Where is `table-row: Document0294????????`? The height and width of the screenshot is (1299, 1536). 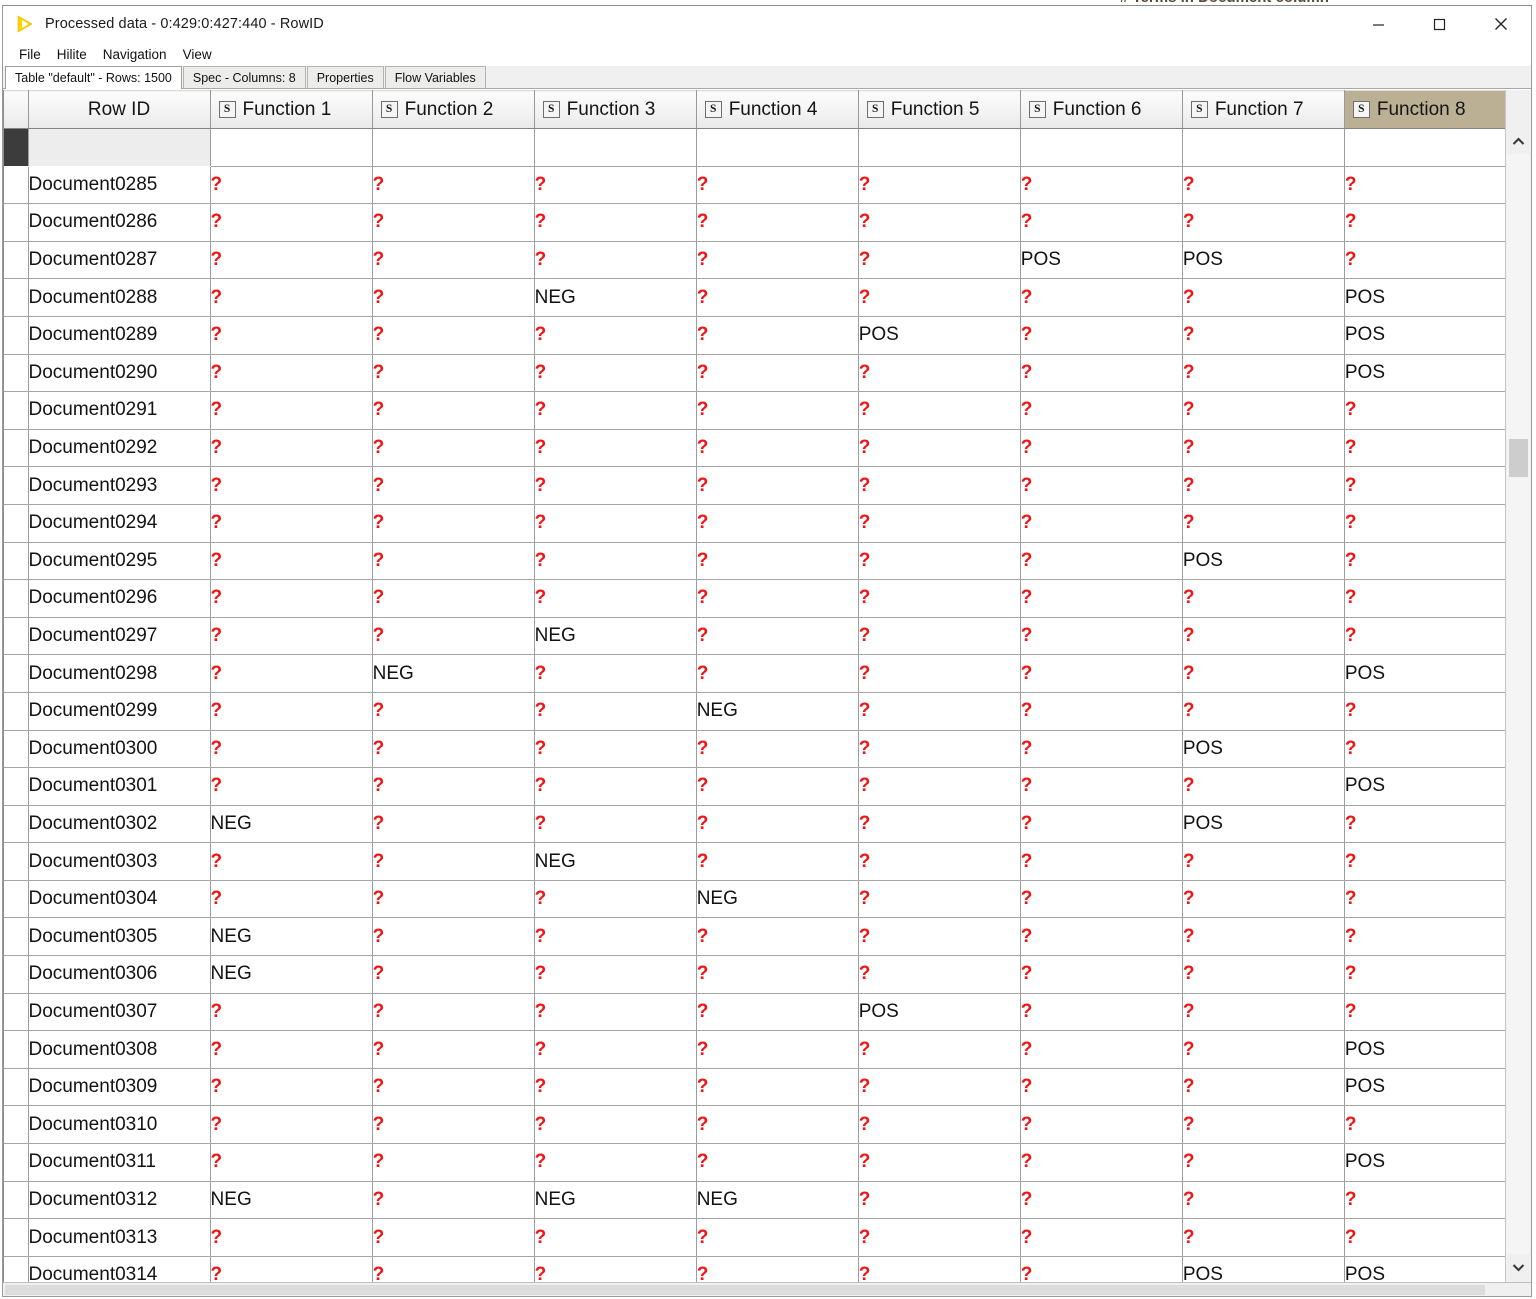 table-row: Document0294???????? is located at coordinates (754, 523).